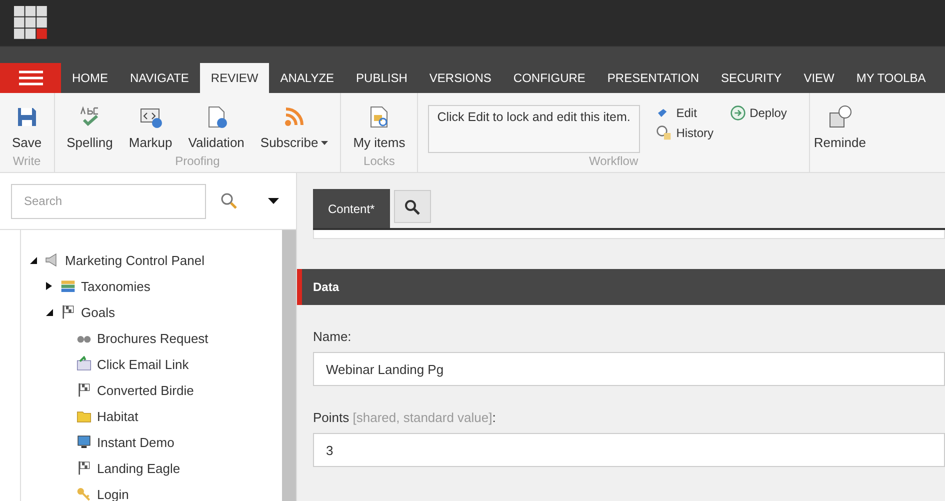  What do you see at coordinates (27, 162) in the screenshot?
I see `group-label: Write` at bounding box center [27, 162].